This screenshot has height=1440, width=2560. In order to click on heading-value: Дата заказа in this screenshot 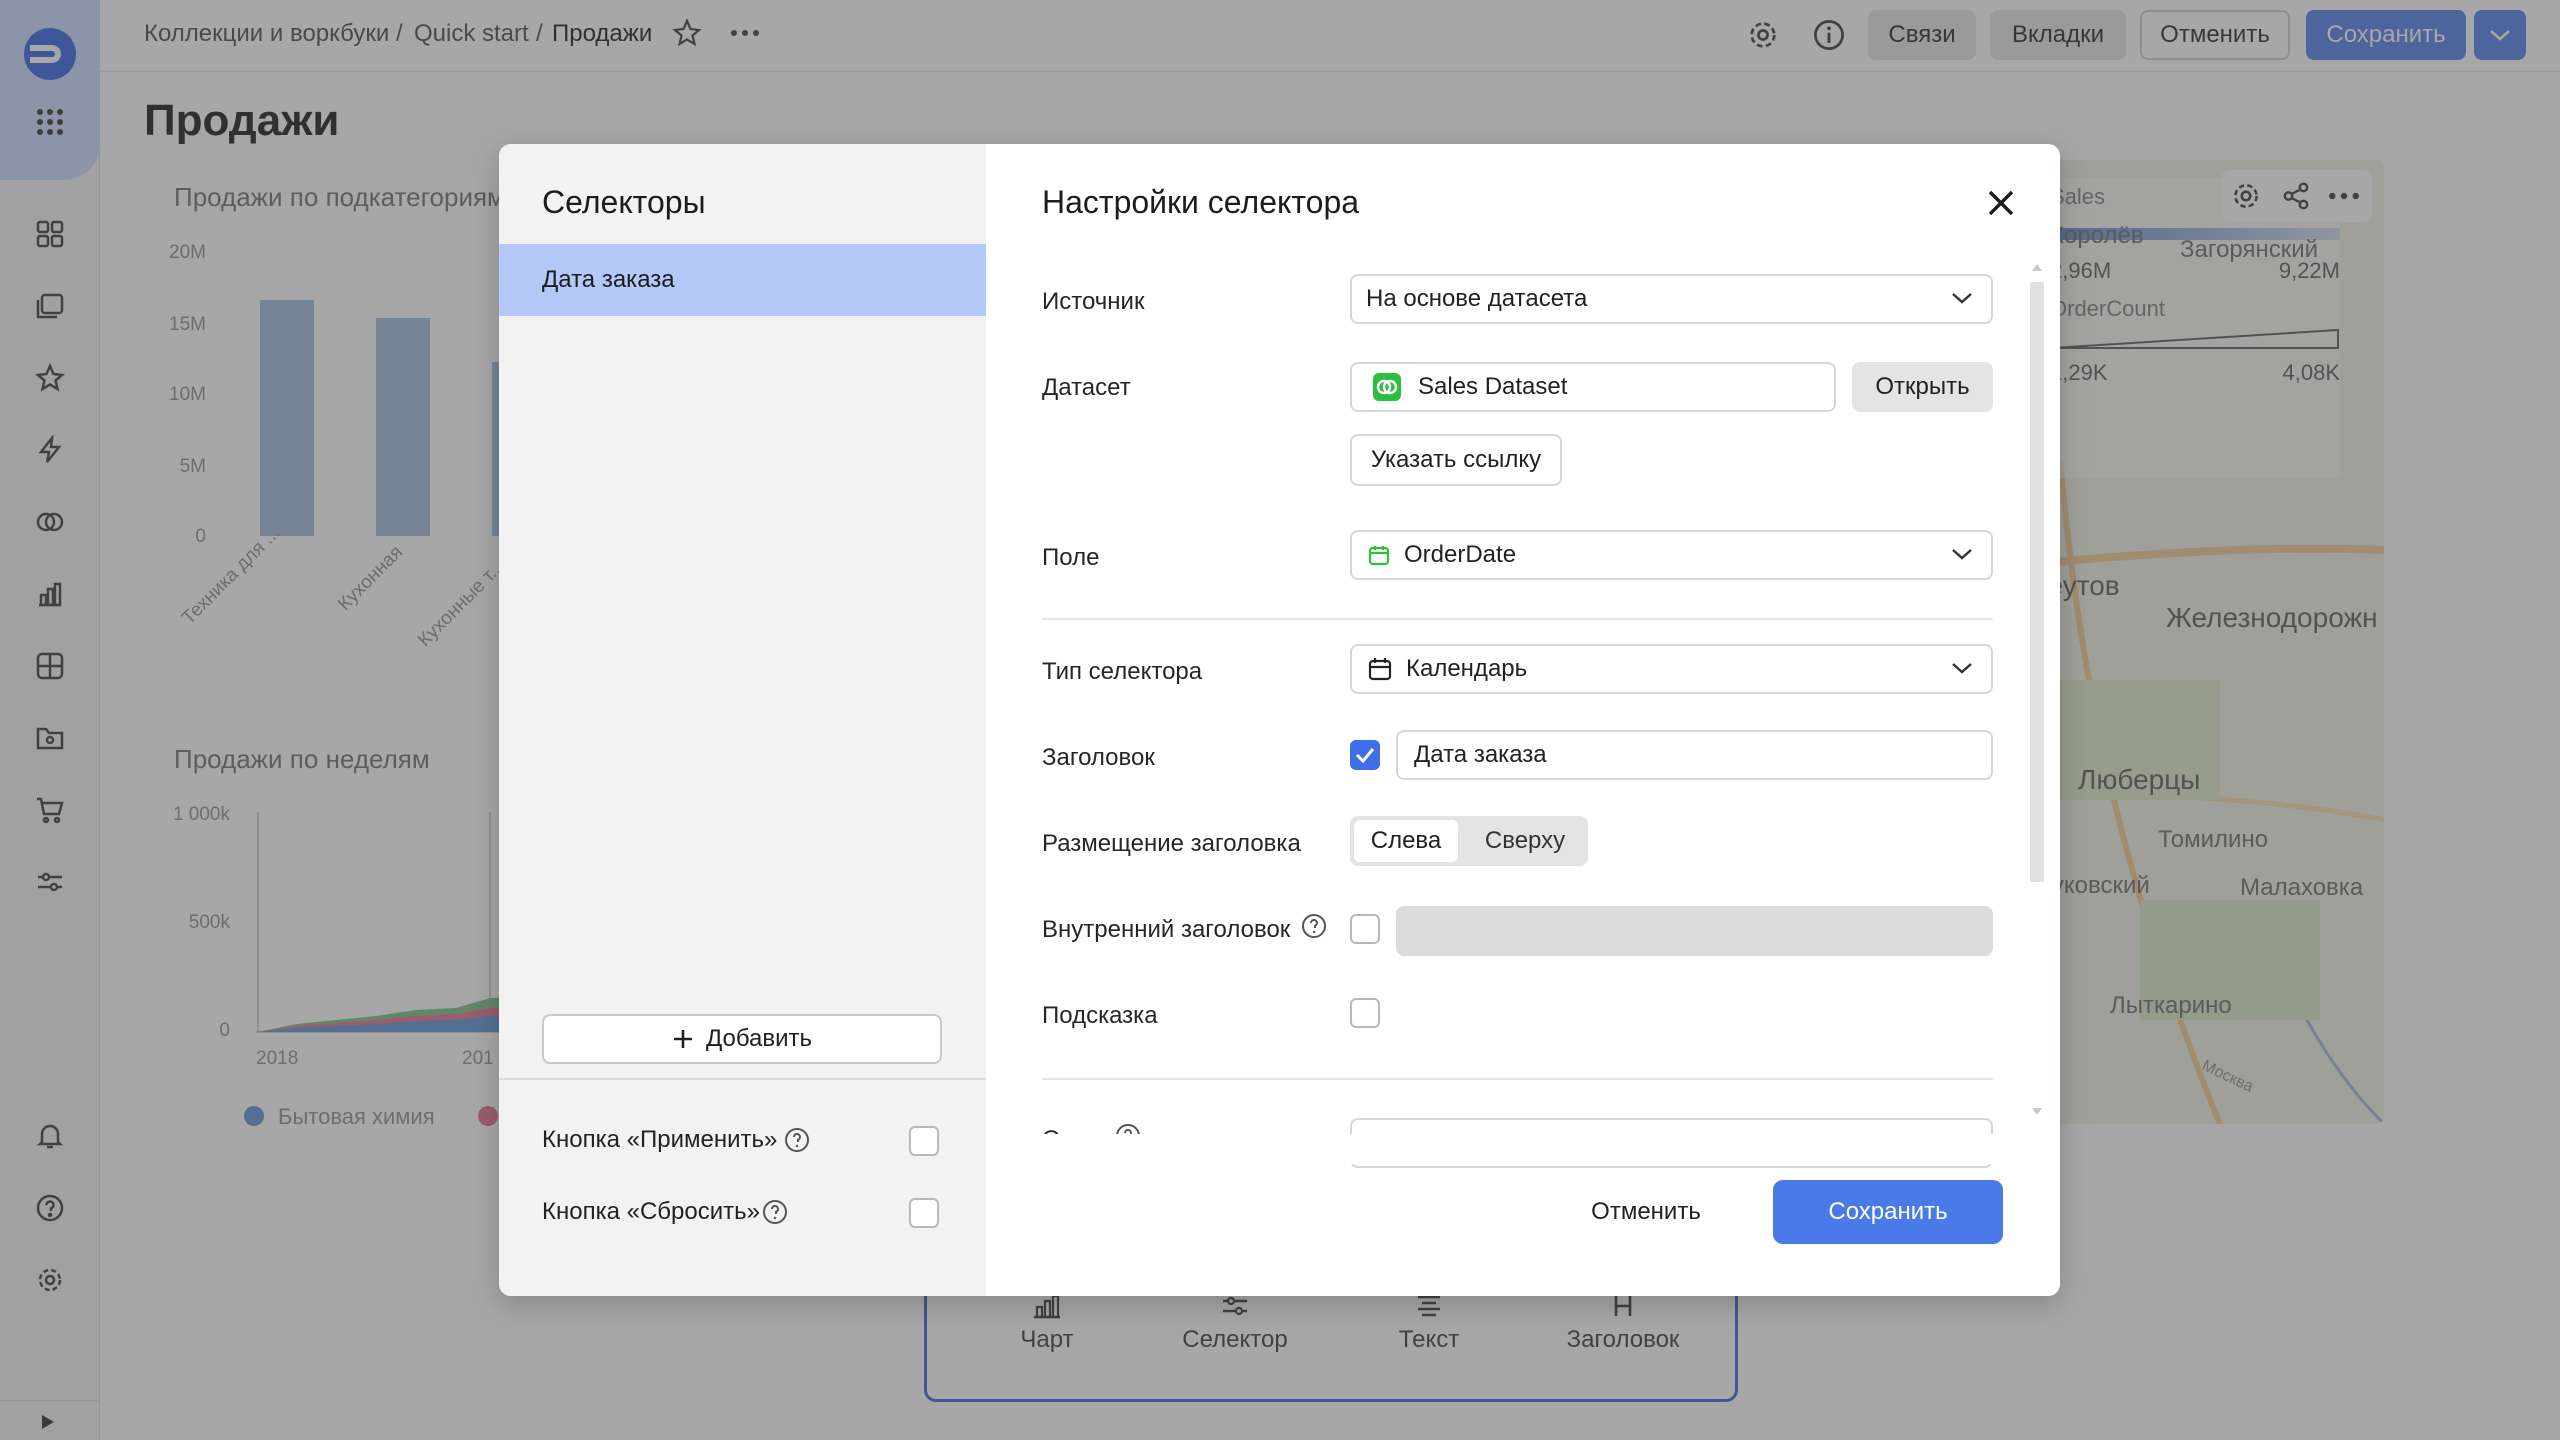, I will do `click(1480, 754)`.